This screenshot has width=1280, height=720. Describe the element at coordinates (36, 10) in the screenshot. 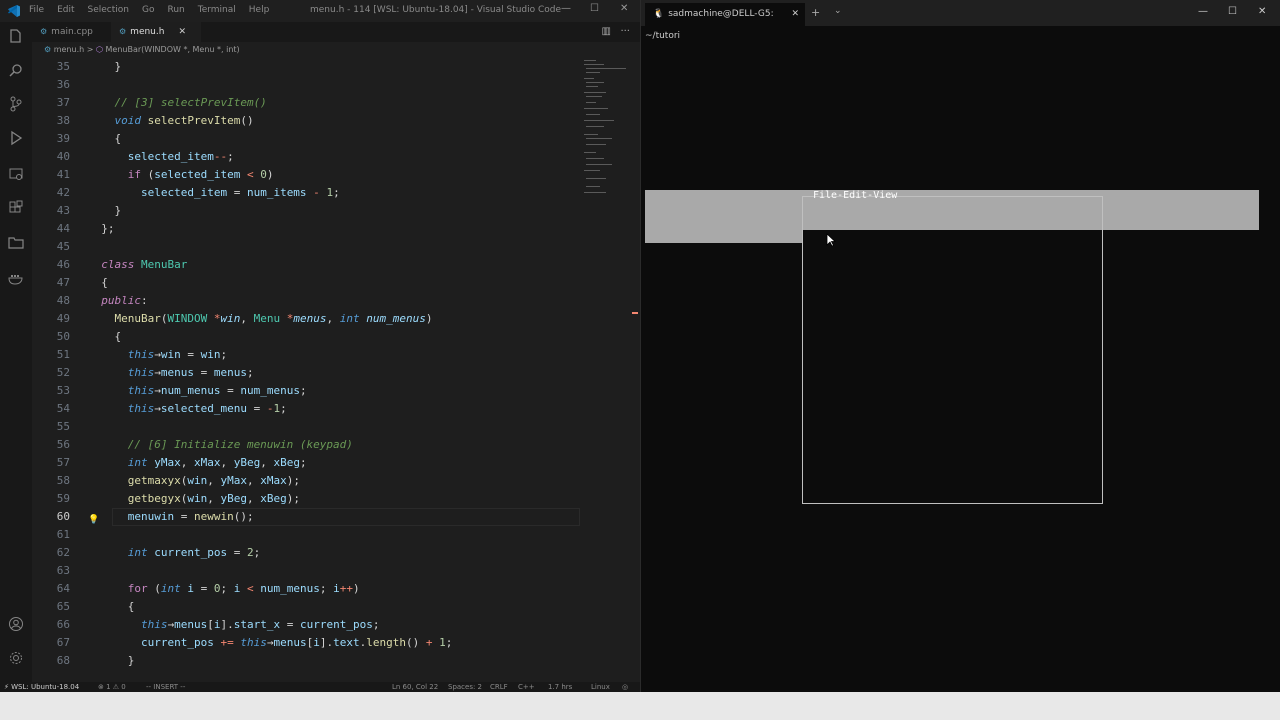

I see `menu-item: File` at that location.